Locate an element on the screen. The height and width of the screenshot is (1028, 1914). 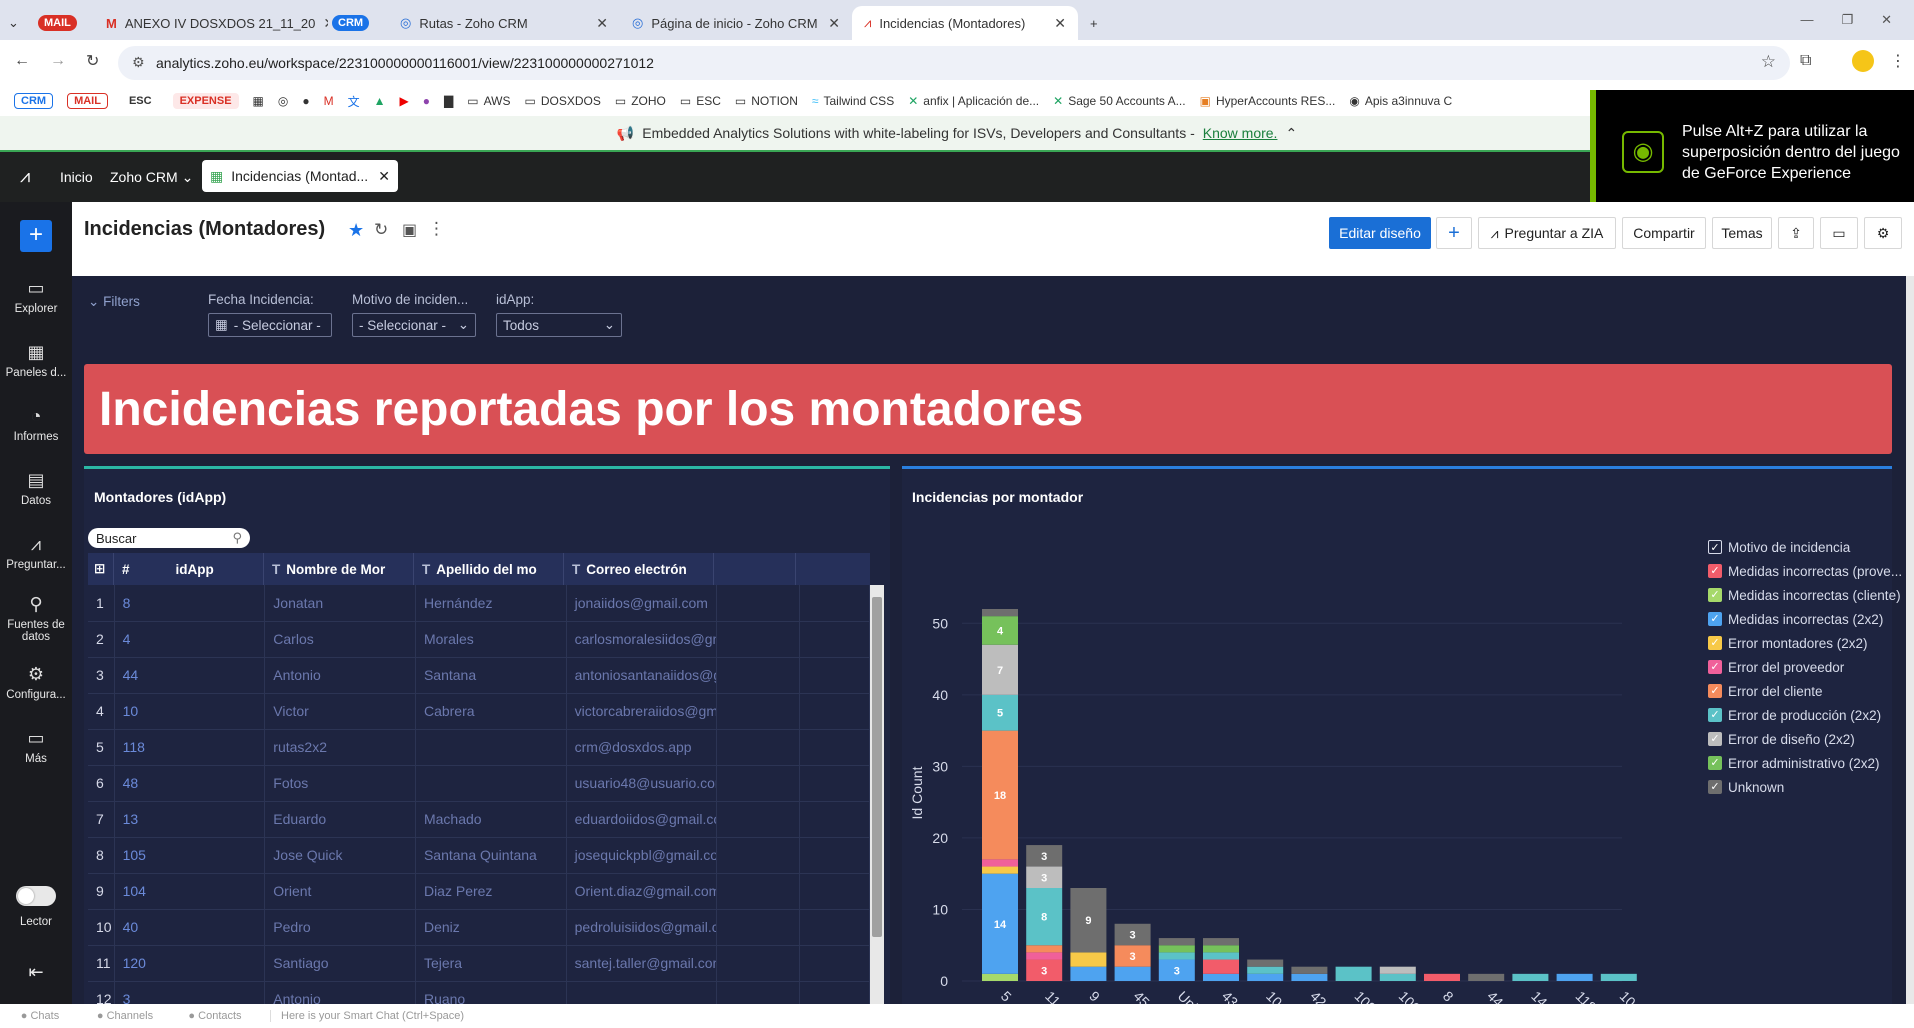
apps-grid-icon: ▦ is located at coordinates (258, 101).